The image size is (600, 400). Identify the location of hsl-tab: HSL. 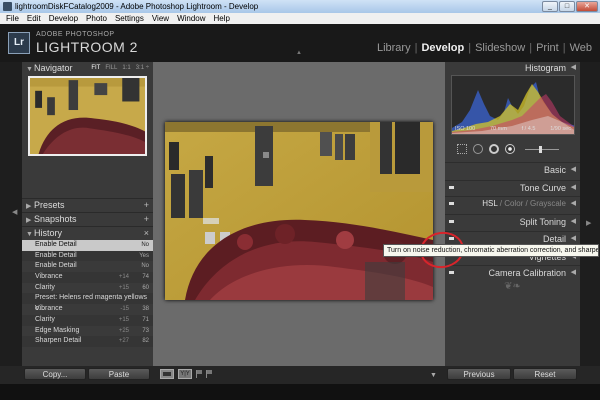
(489, 203).